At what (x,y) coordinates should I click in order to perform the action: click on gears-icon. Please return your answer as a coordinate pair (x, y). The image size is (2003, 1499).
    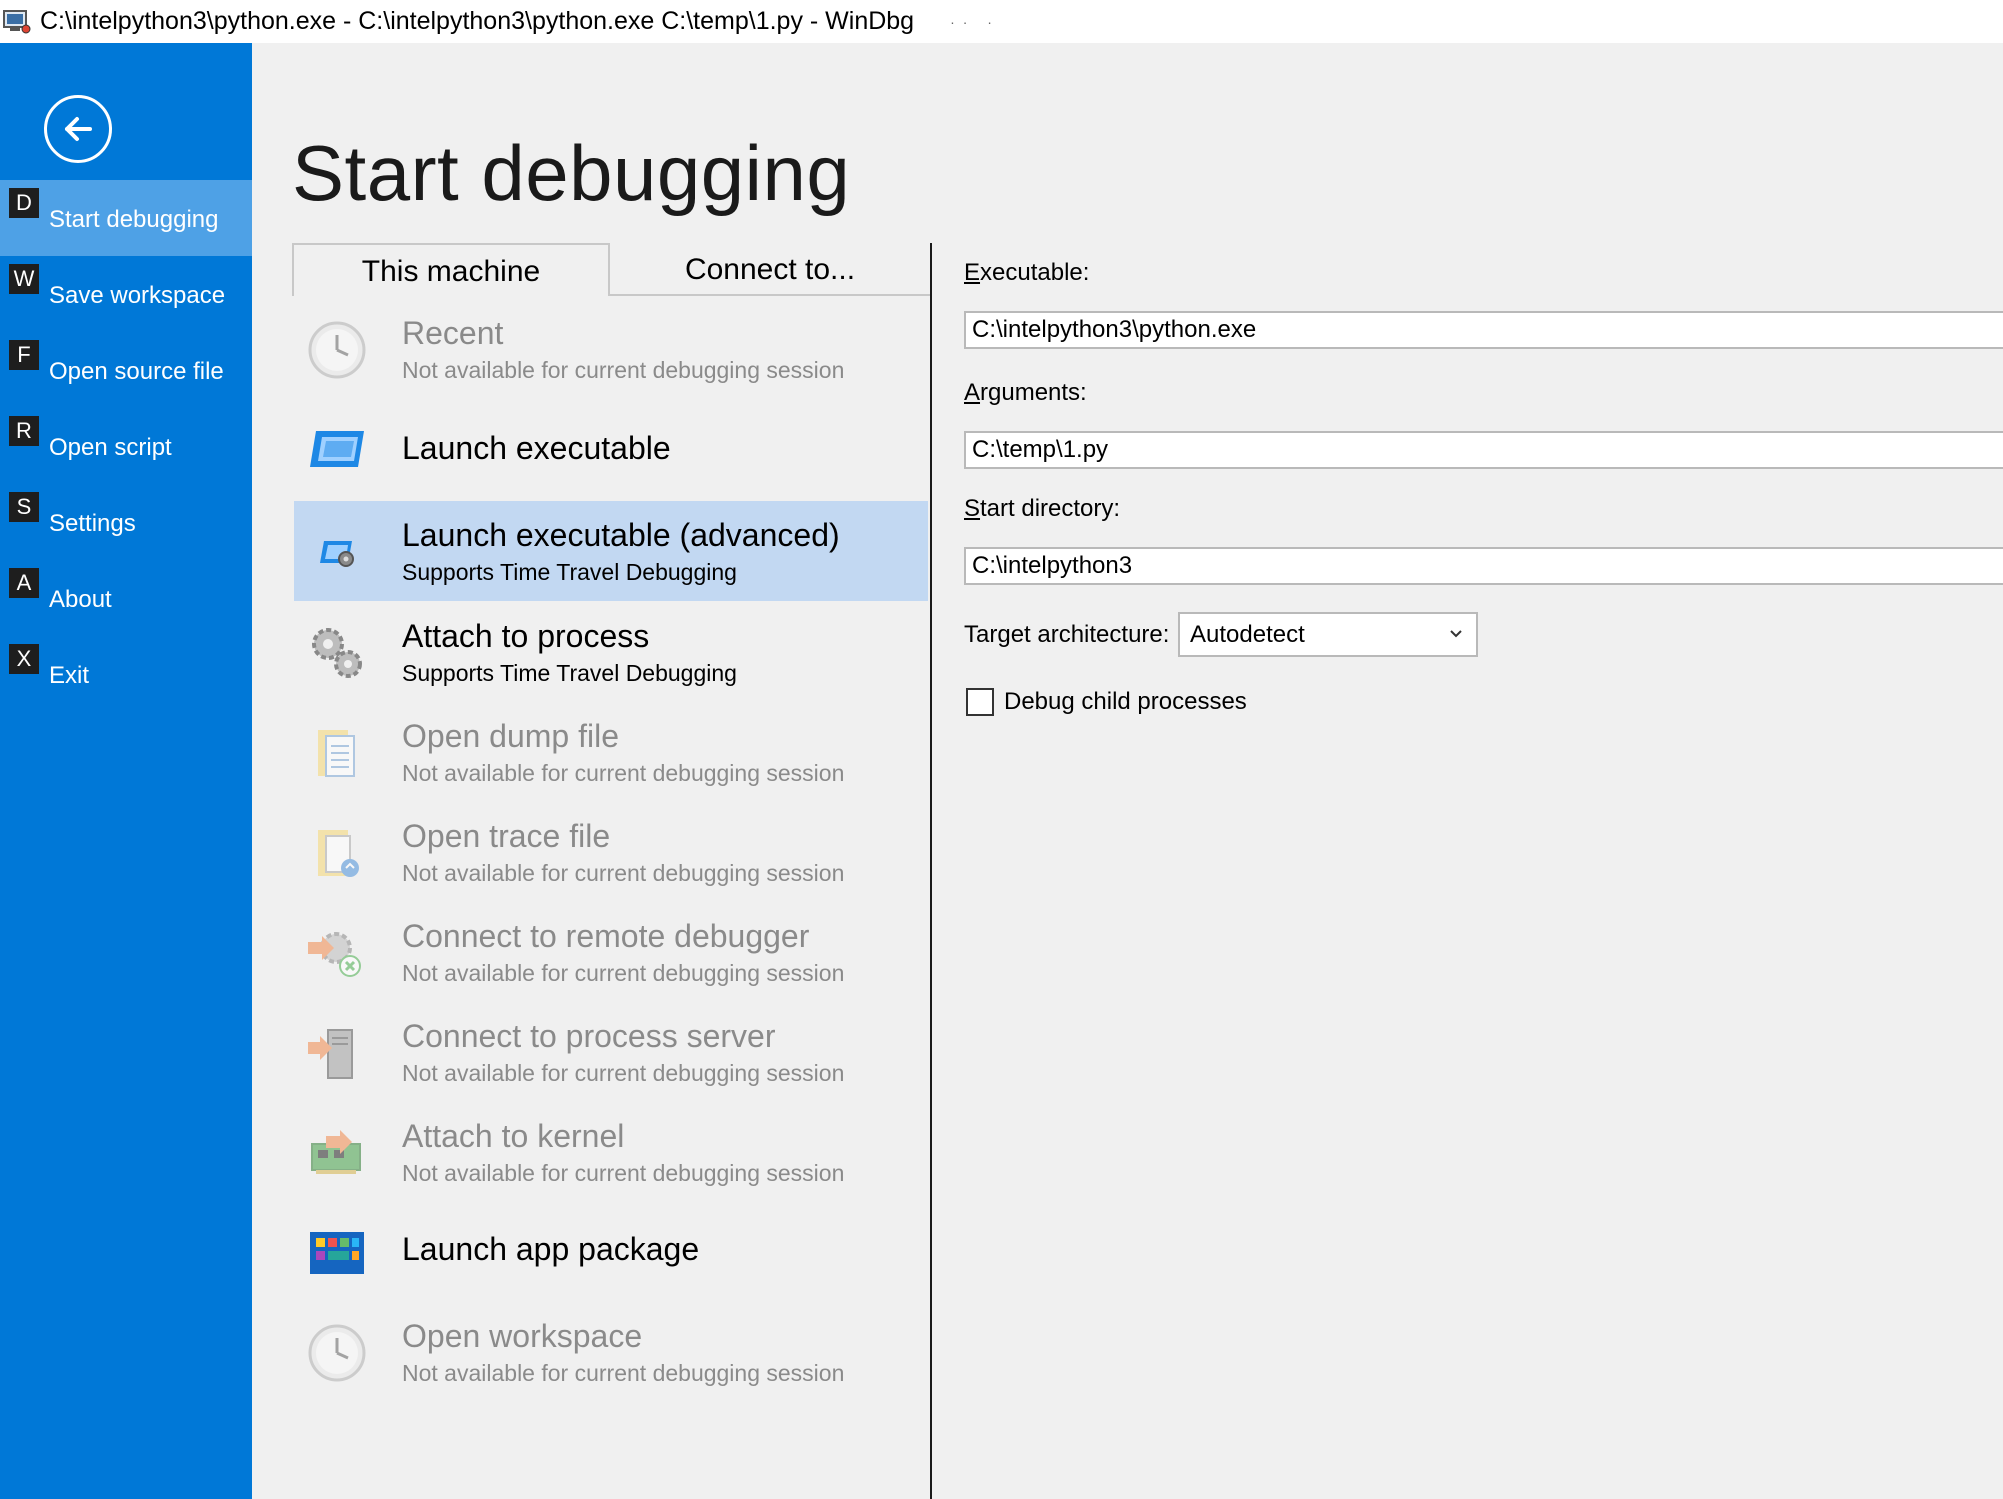
    Looking at the image, I should click on (337, 653).